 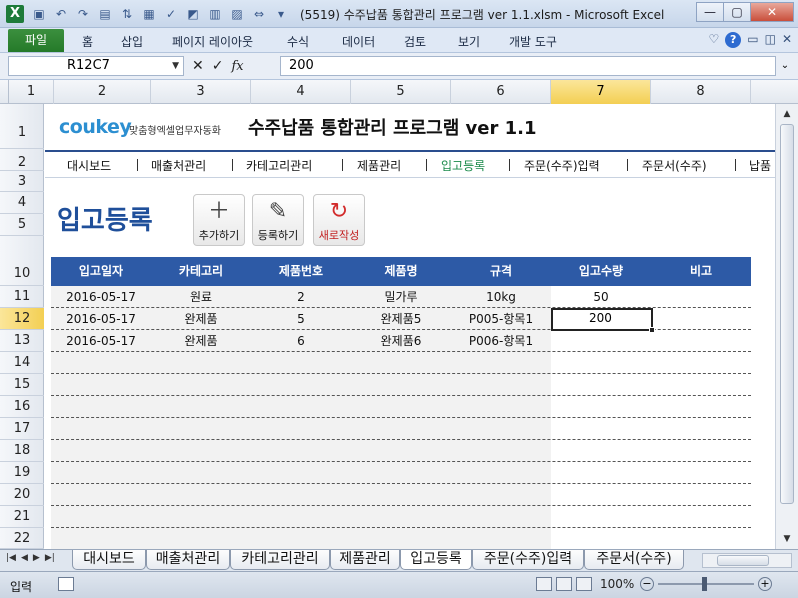 What do you see at coordinates (212, 41) in the screenshot?
I see `tab-page-layout: 페이지 레이아웃` at bounding box center [212, 41].